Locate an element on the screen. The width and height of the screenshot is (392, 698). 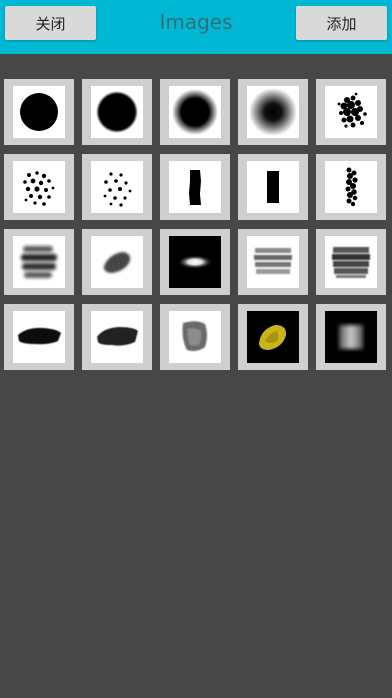
glow-ellipse-brush-thumbnail is located at coordinates (195, 262).